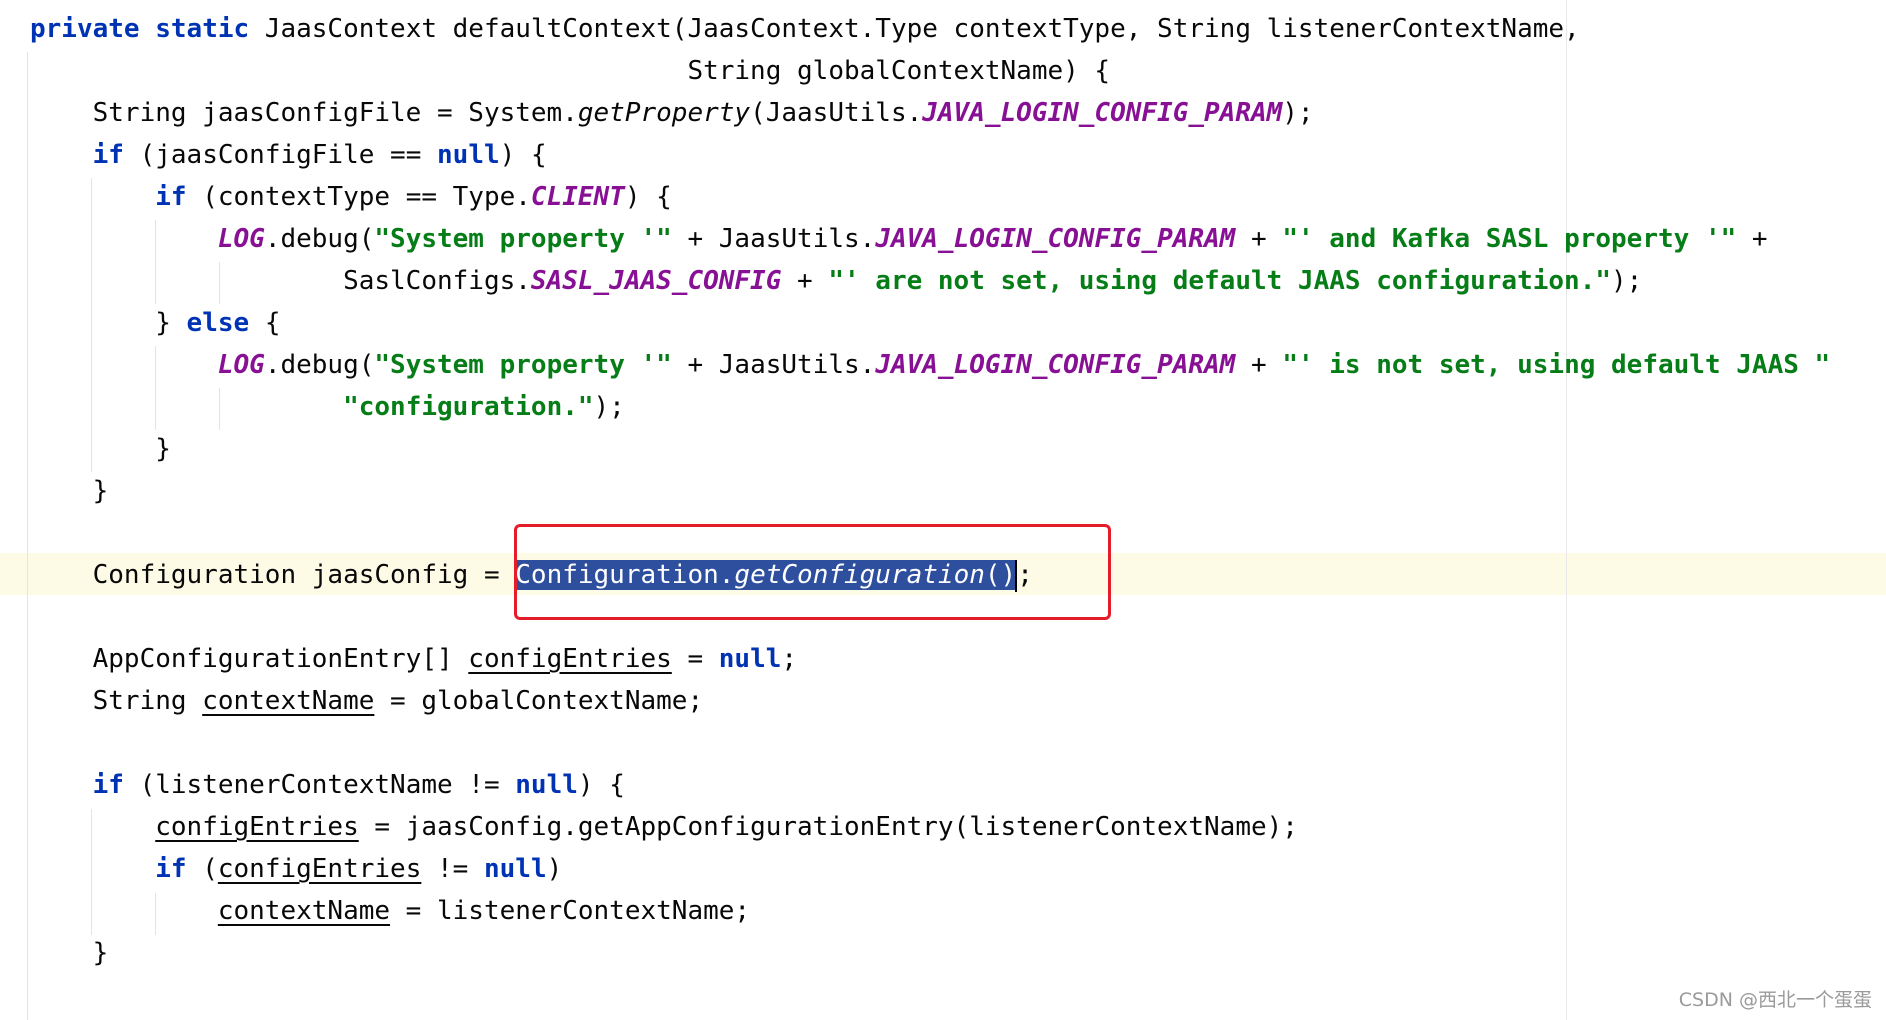 The width and height of the screenshot is (1886, 1020). I want to click on code-line-23: }, so click(69, 953).